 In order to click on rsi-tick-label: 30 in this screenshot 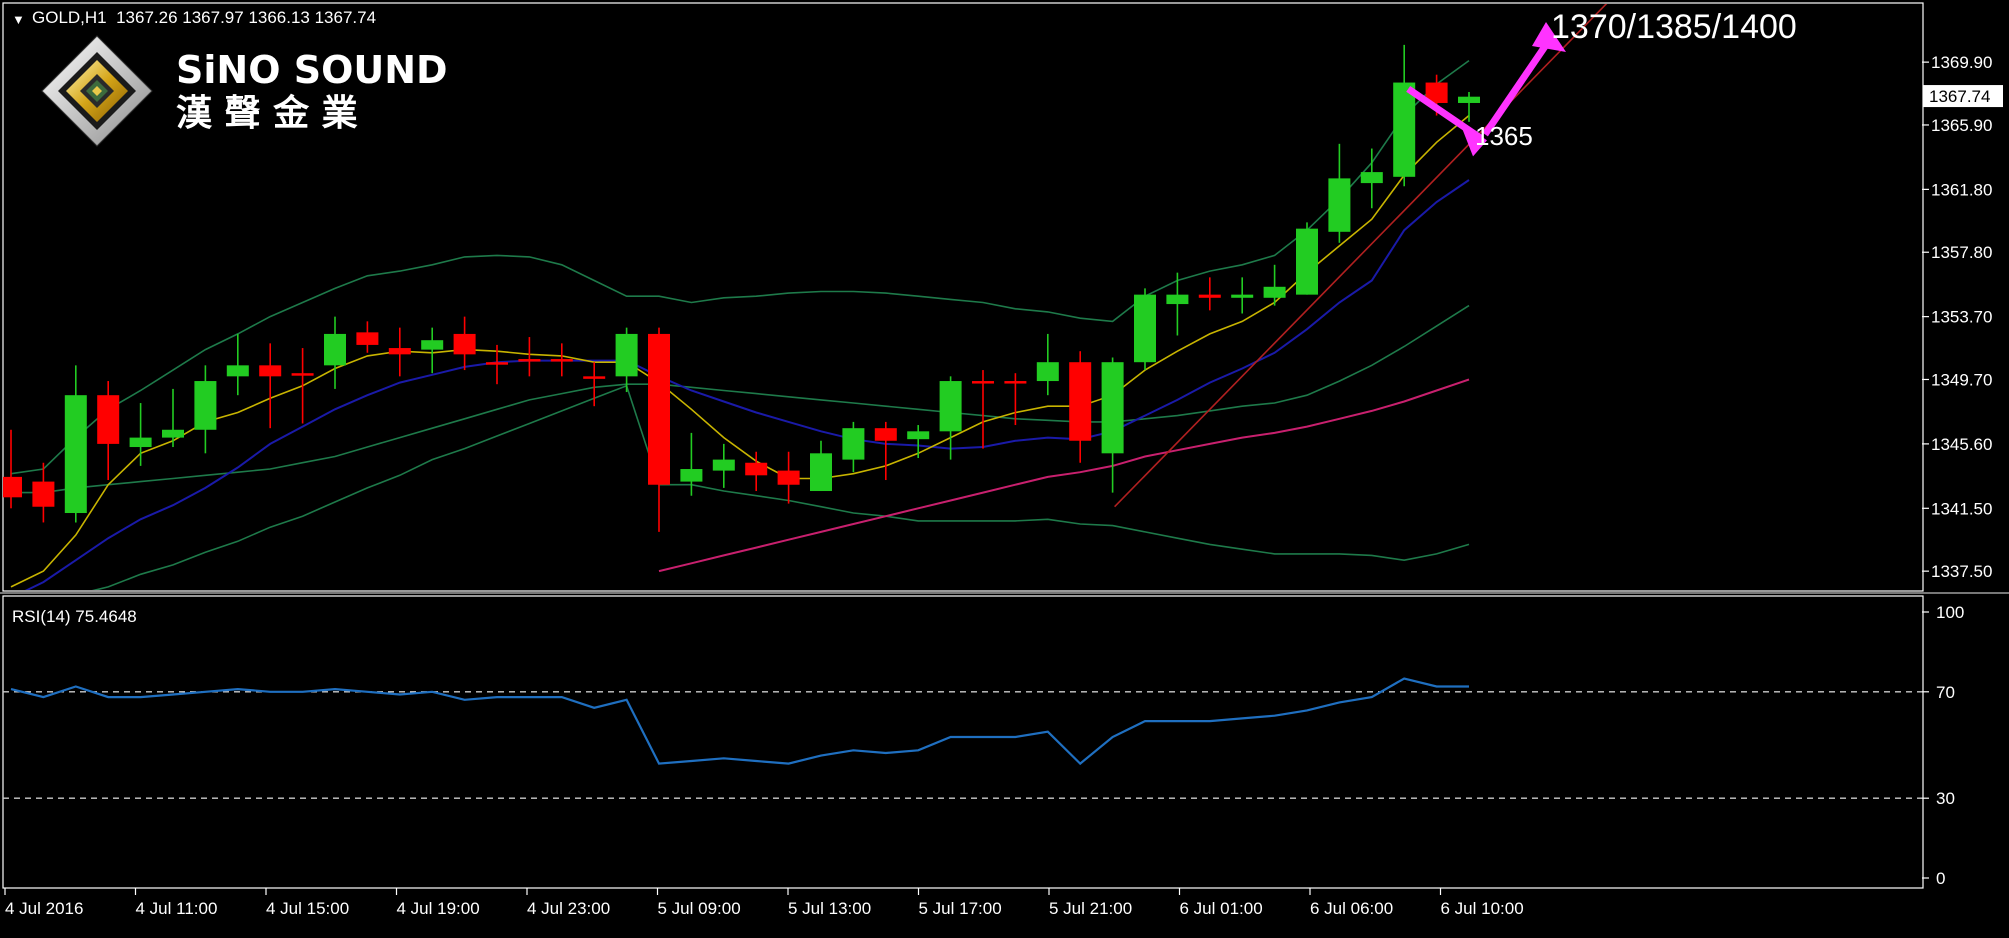, I will do `click(1945, 798)`.